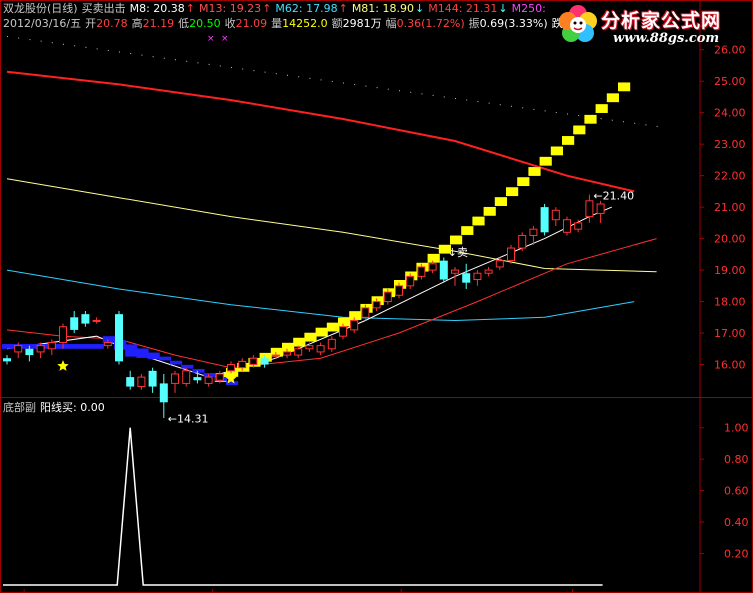 This screenshot has height=593, width=753. Describe the element at coordinates (730, 365) in the screenshot. I see `price-tick-label: 16.00` at that location.